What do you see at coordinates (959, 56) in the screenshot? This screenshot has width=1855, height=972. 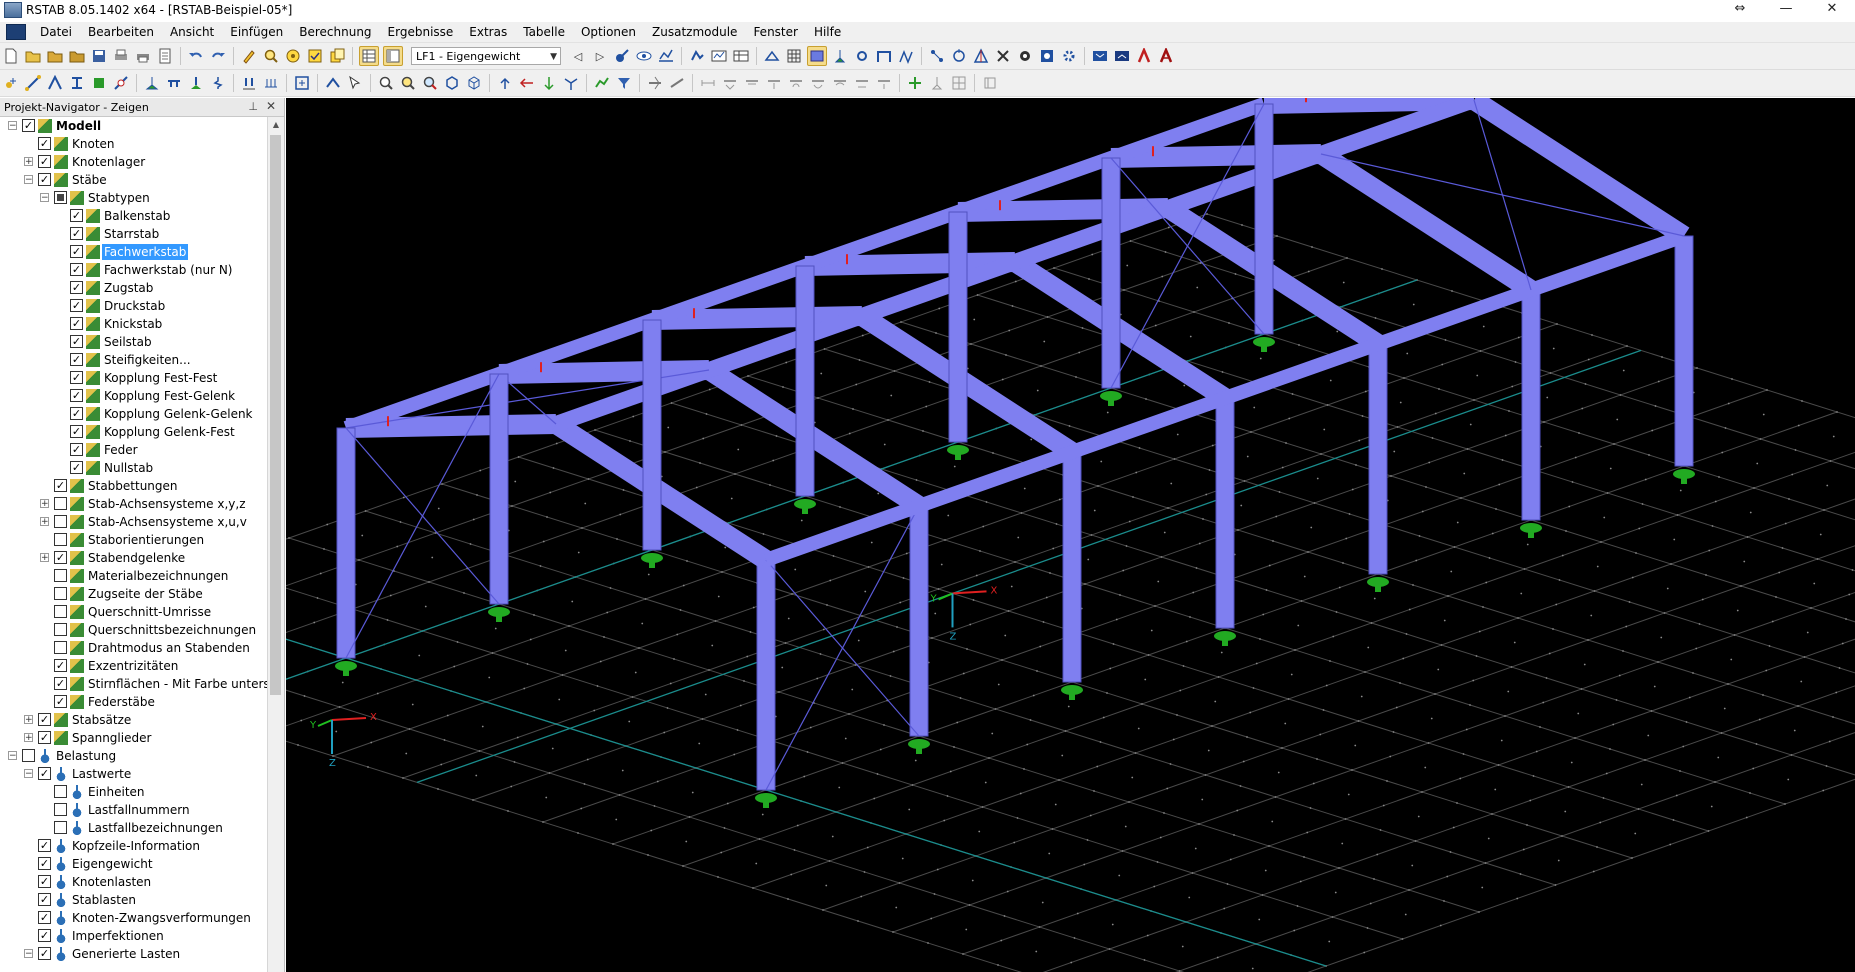 I see `rotate-icon` at bounding box center [959, 56].